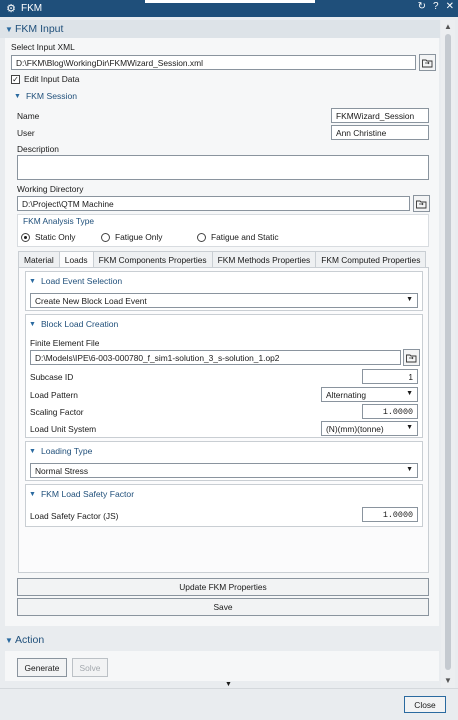 This screenshot has height=720, width=458. Describe the element at coordinates (229, 704) in the screenshot. I see `dialog-footer: Close` at that location.